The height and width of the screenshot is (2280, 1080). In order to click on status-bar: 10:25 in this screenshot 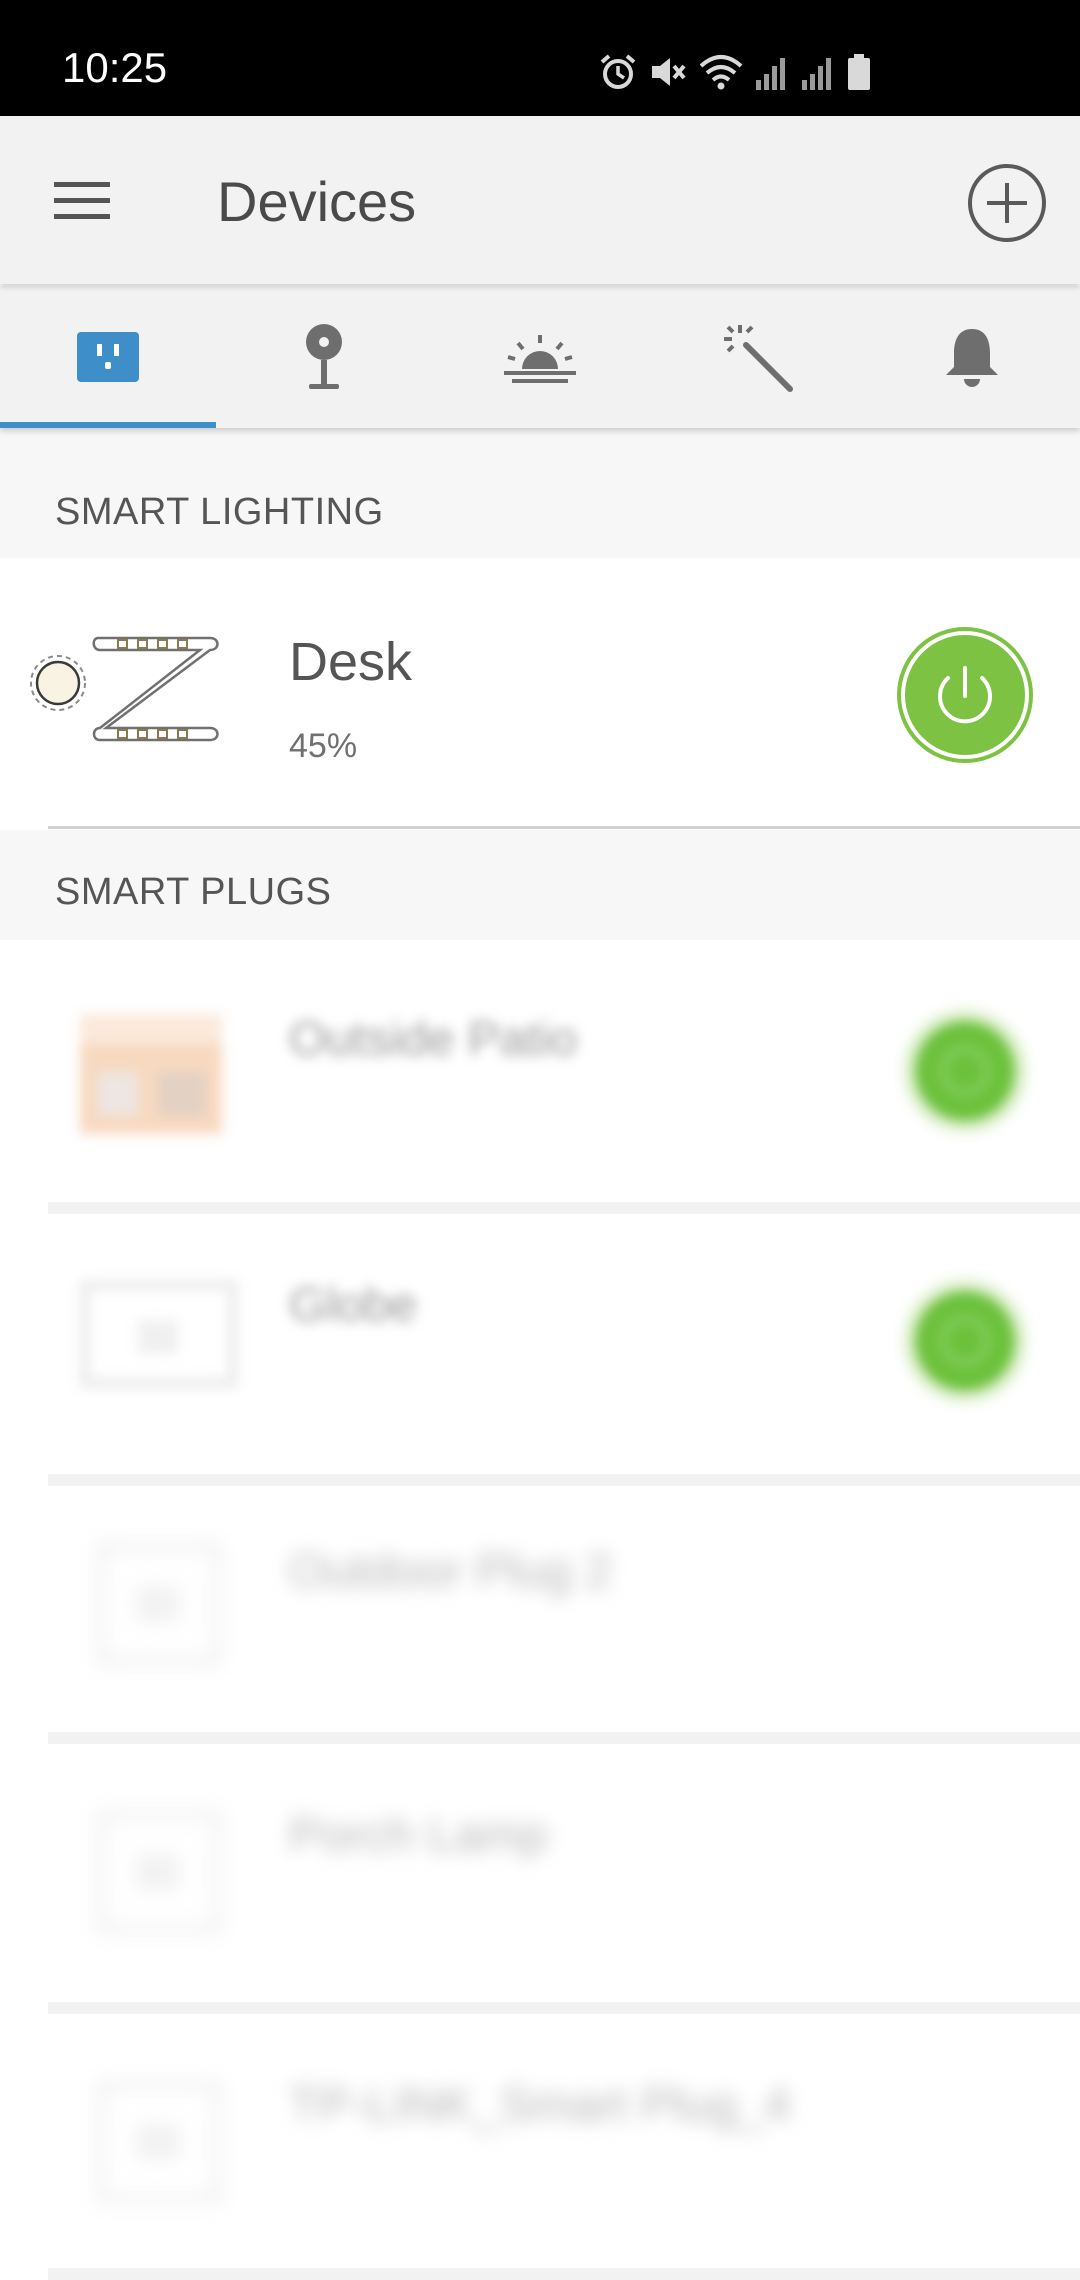, I will do `click(540, 58)`.